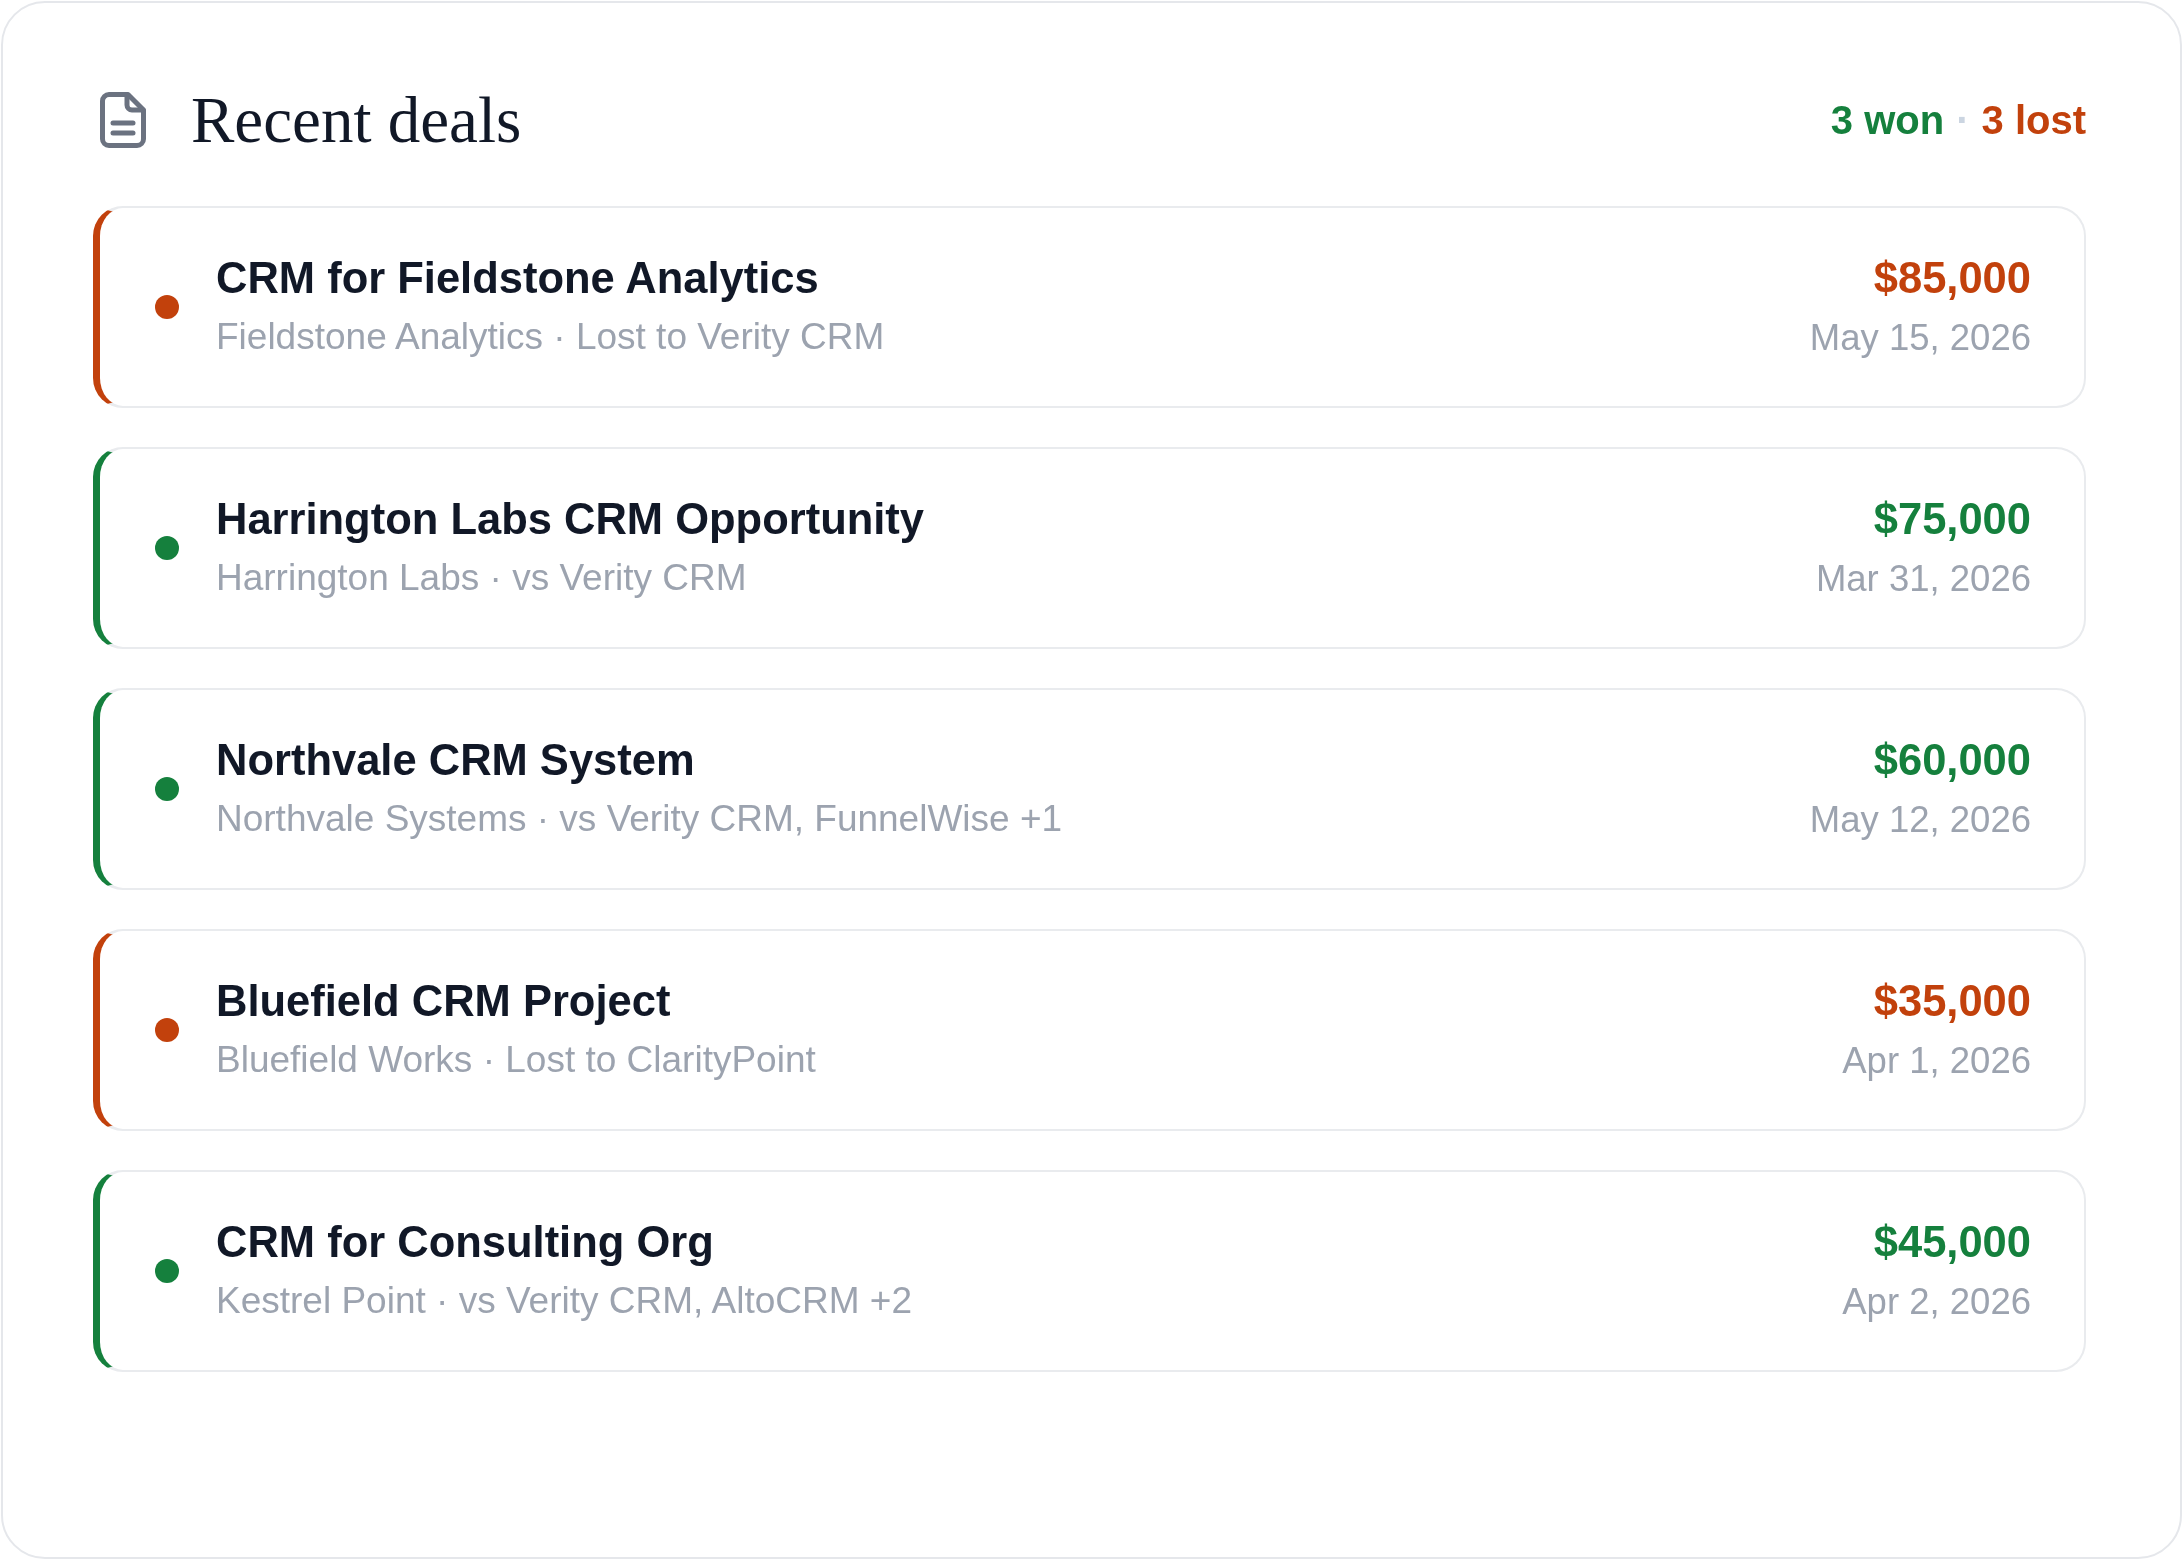 Image resolution: width=2183 pixels, height=1560 pixels. Describe the element at coordinates (640, 819) in the screenshot. I see `deal-details: Northvale Systems · vs Verity CRM, FunnelWise +1` at that location.